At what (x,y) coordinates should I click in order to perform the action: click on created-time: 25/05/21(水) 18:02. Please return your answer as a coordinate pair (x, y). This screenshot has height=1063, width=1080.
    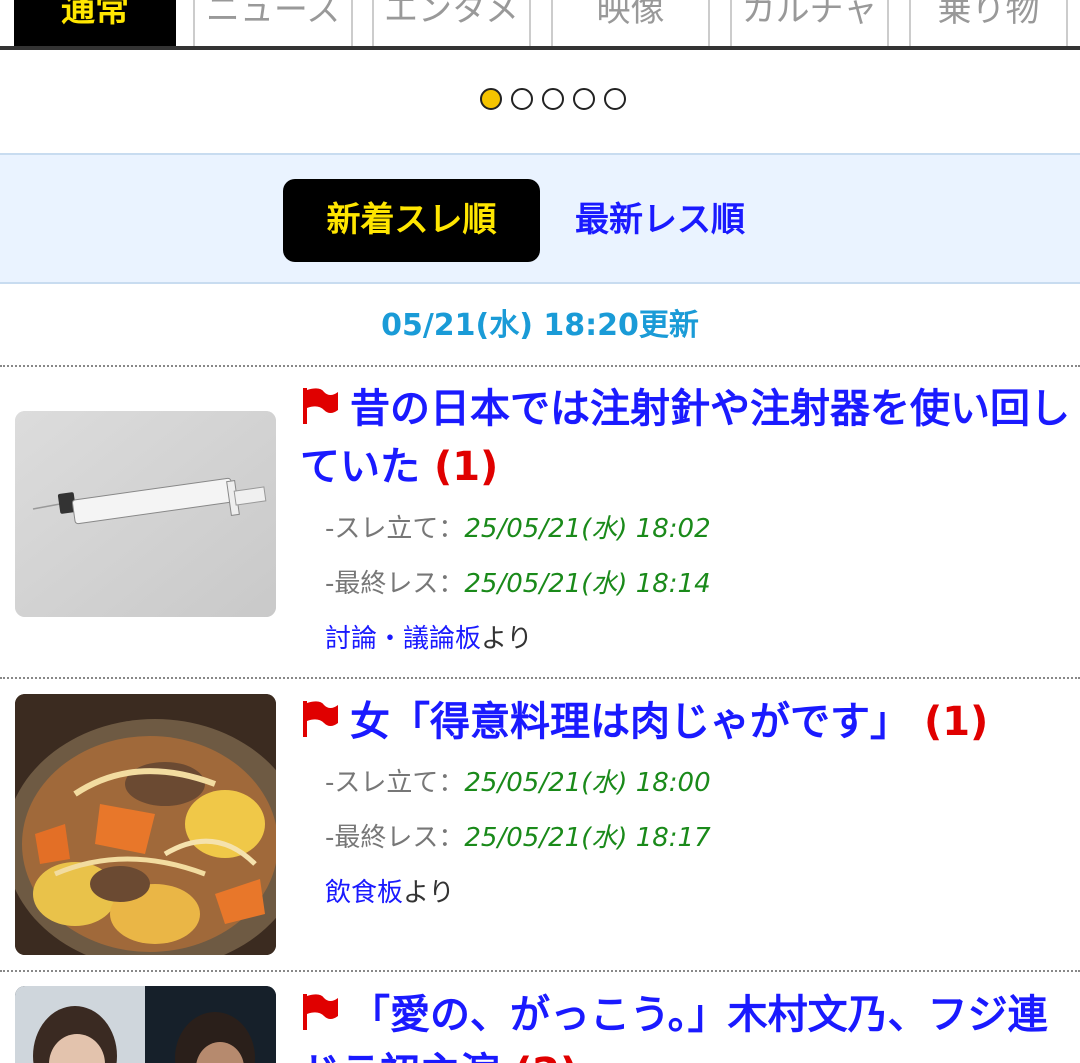
    Looking at the image, I should click on (587, 529).